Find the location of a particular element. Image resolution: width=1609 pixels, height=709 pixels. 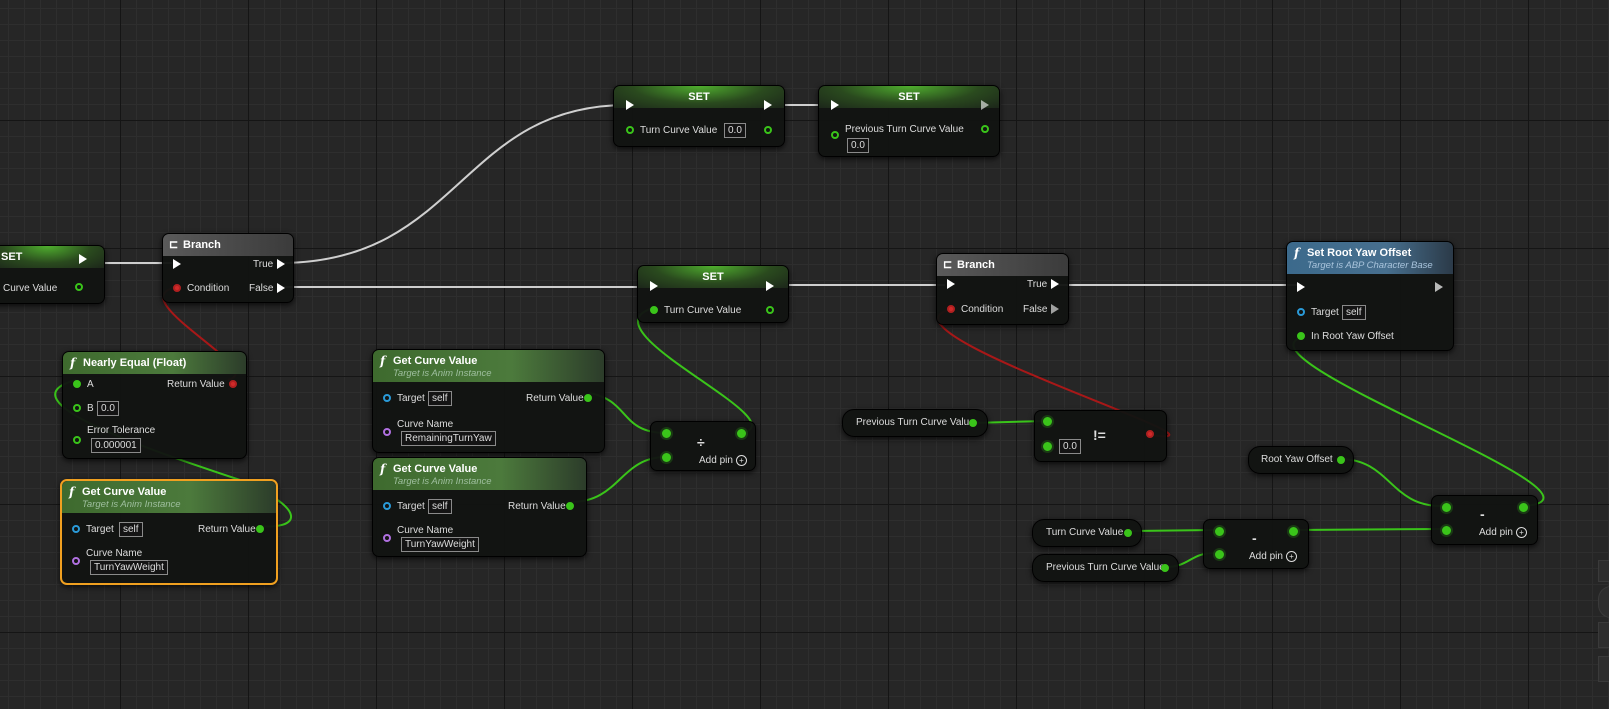

set-turn-curve-node-top: SET Turn Curve Value 0.0 is located at coordinates (699, 116).